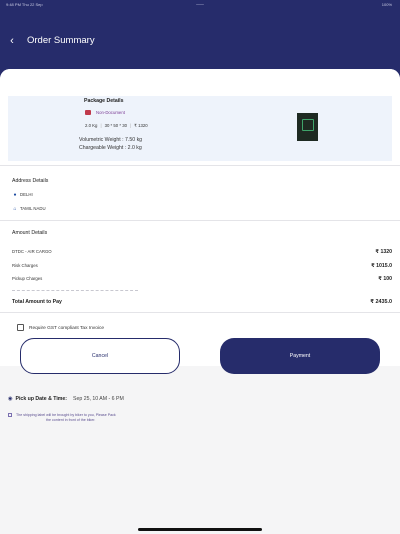  What do you see at coordinates (300, 356) in the screenshot?
I see `payment-button: Payment` at bounding box center [300, 356].